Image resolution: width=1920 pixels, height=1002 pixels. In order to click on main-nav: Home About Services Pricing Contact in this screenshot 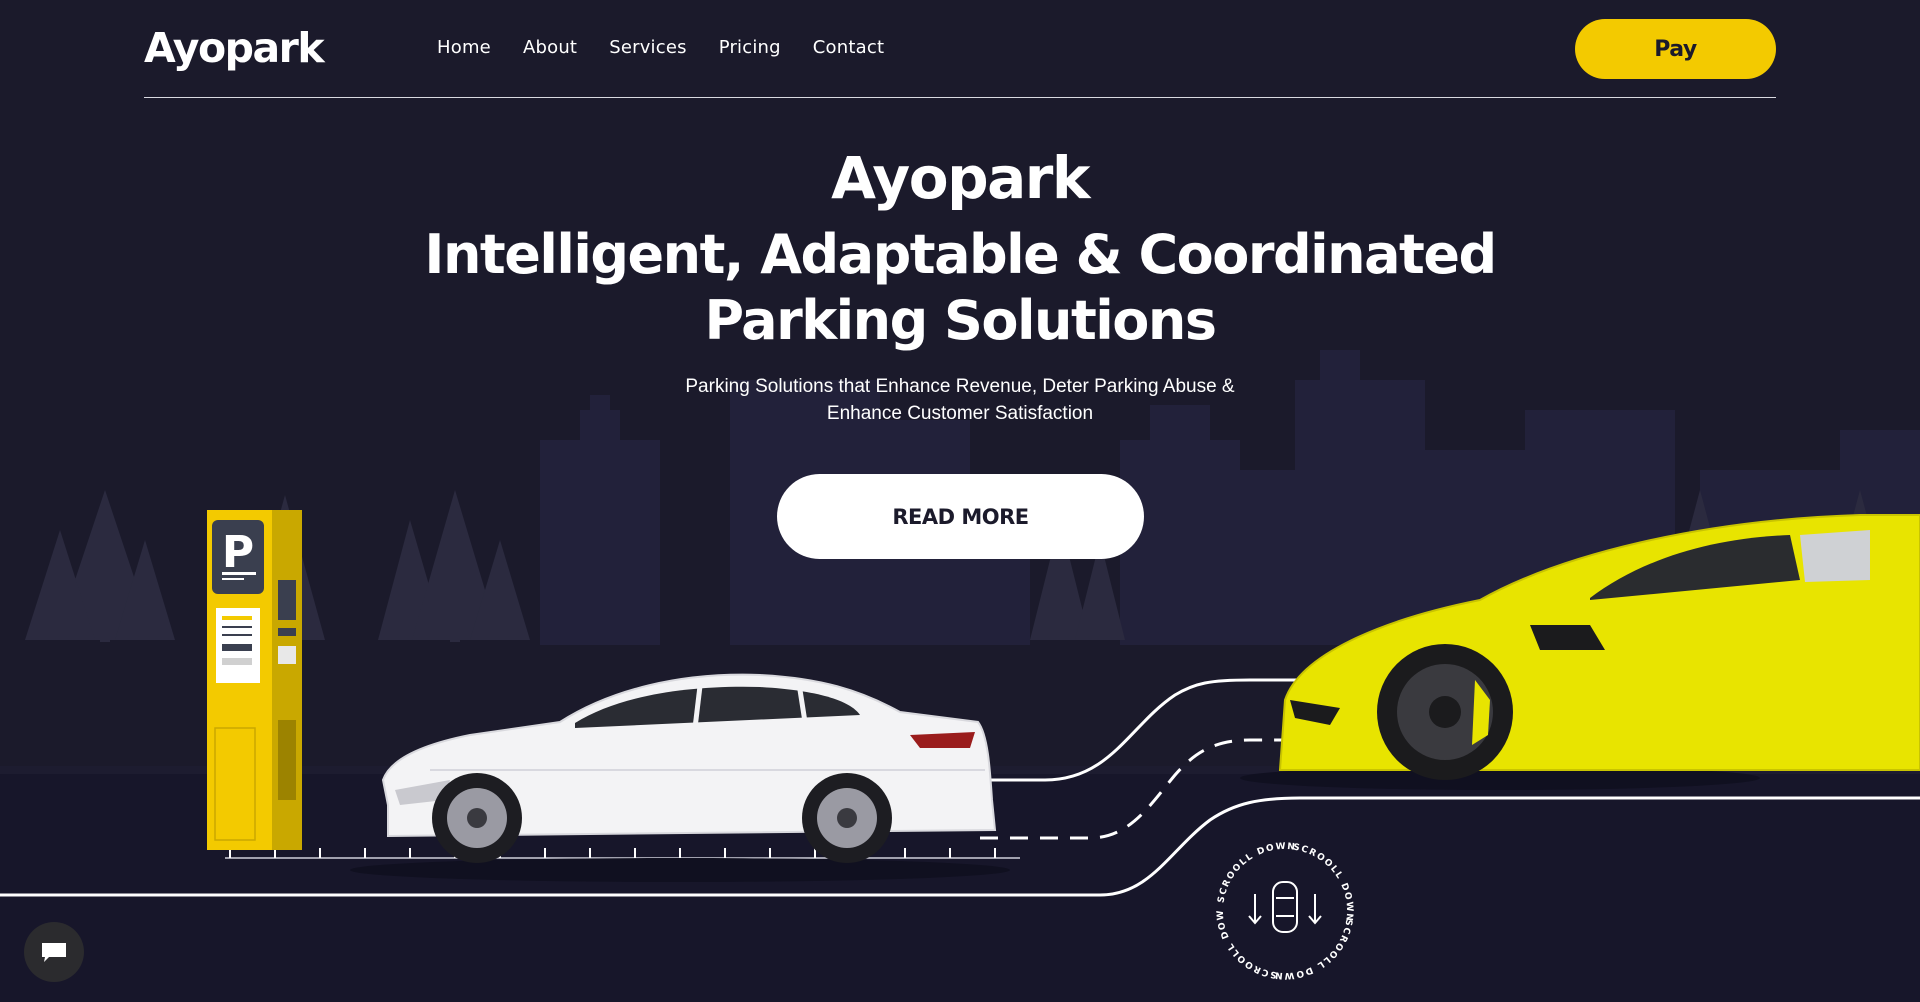, I will do `click(660, 47)`.